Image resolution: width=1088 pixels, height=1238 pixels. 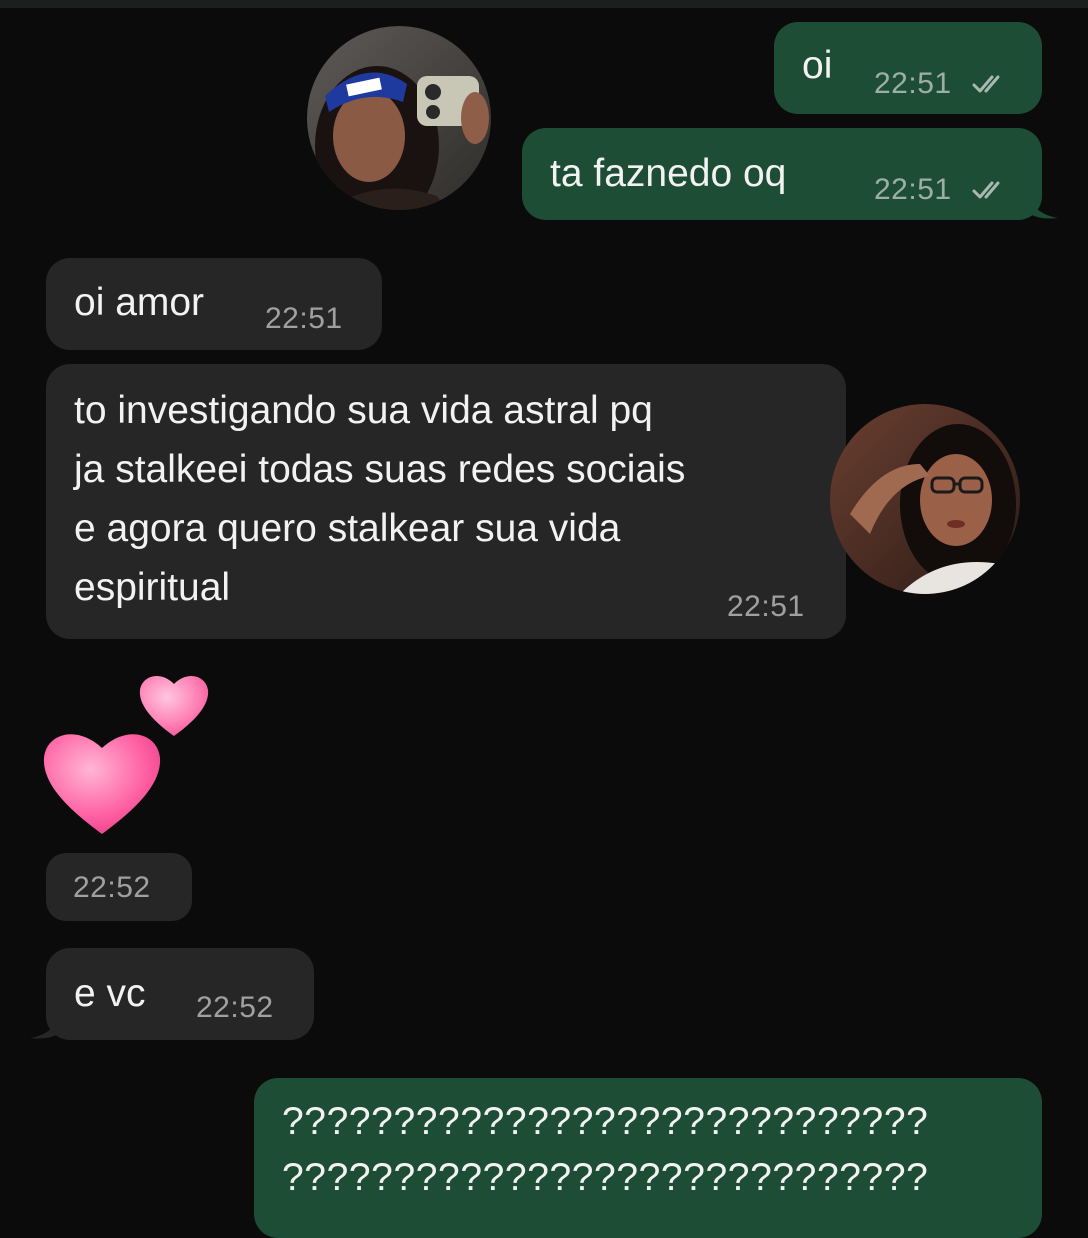 I want to click on bubble-tail-outgoing, so click(x=1044, y=207).